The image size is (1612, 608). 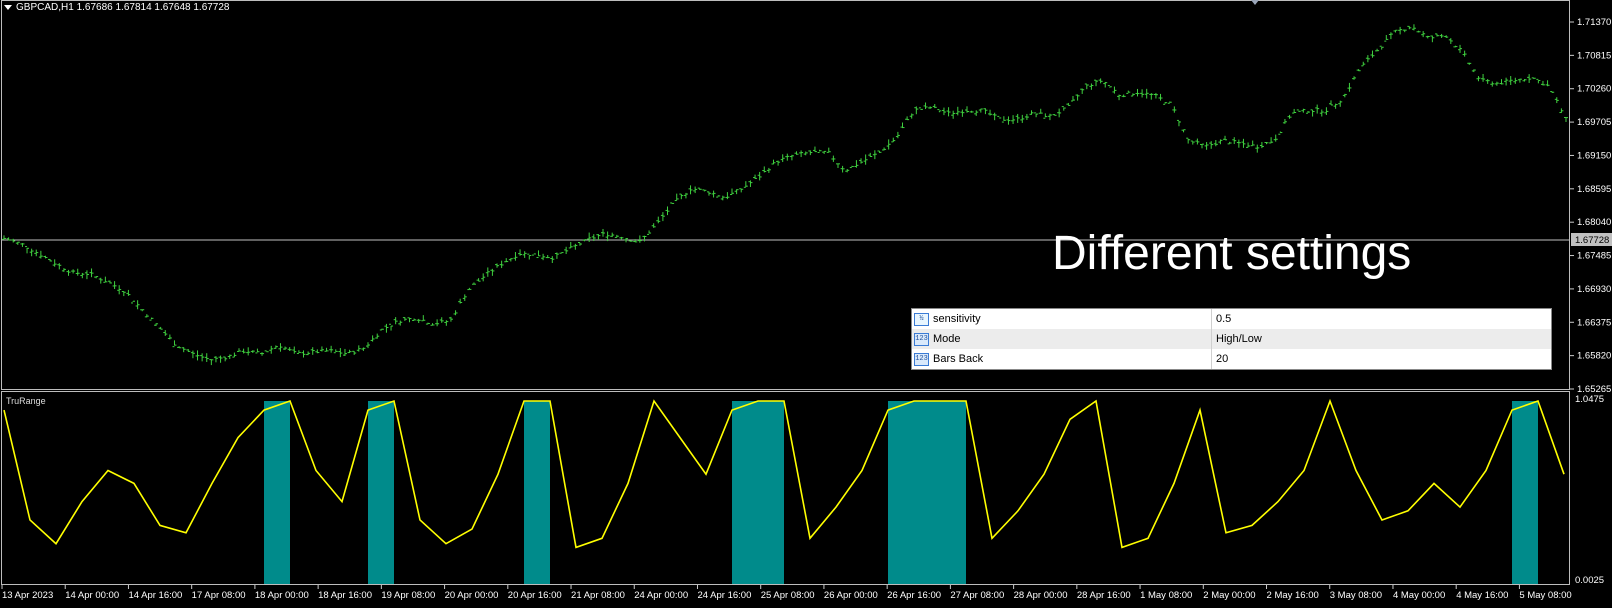 I want to click on settings-name-cell: ½ sensitivity, so click(x=1062, y=319).